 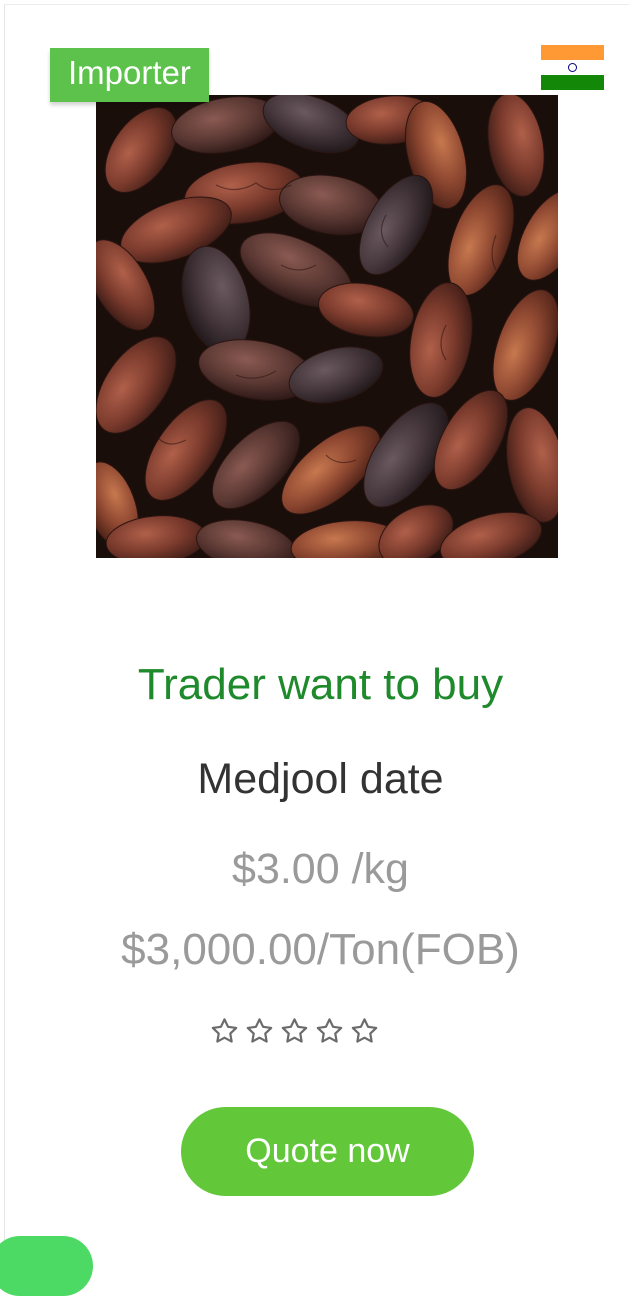 I want to click on india-flag-icon, so click(x=572, y=67).